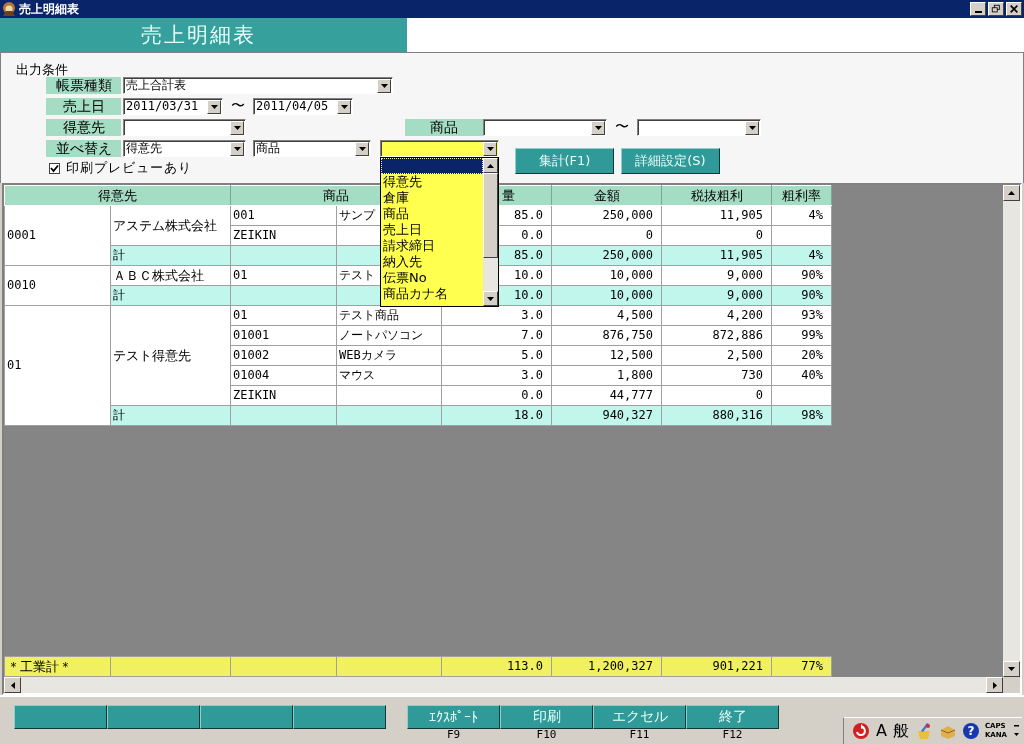  What do you see at coordinates (453, 734) in the screenshot?
I see `key-label: F9` at bounding box center [453, 734].